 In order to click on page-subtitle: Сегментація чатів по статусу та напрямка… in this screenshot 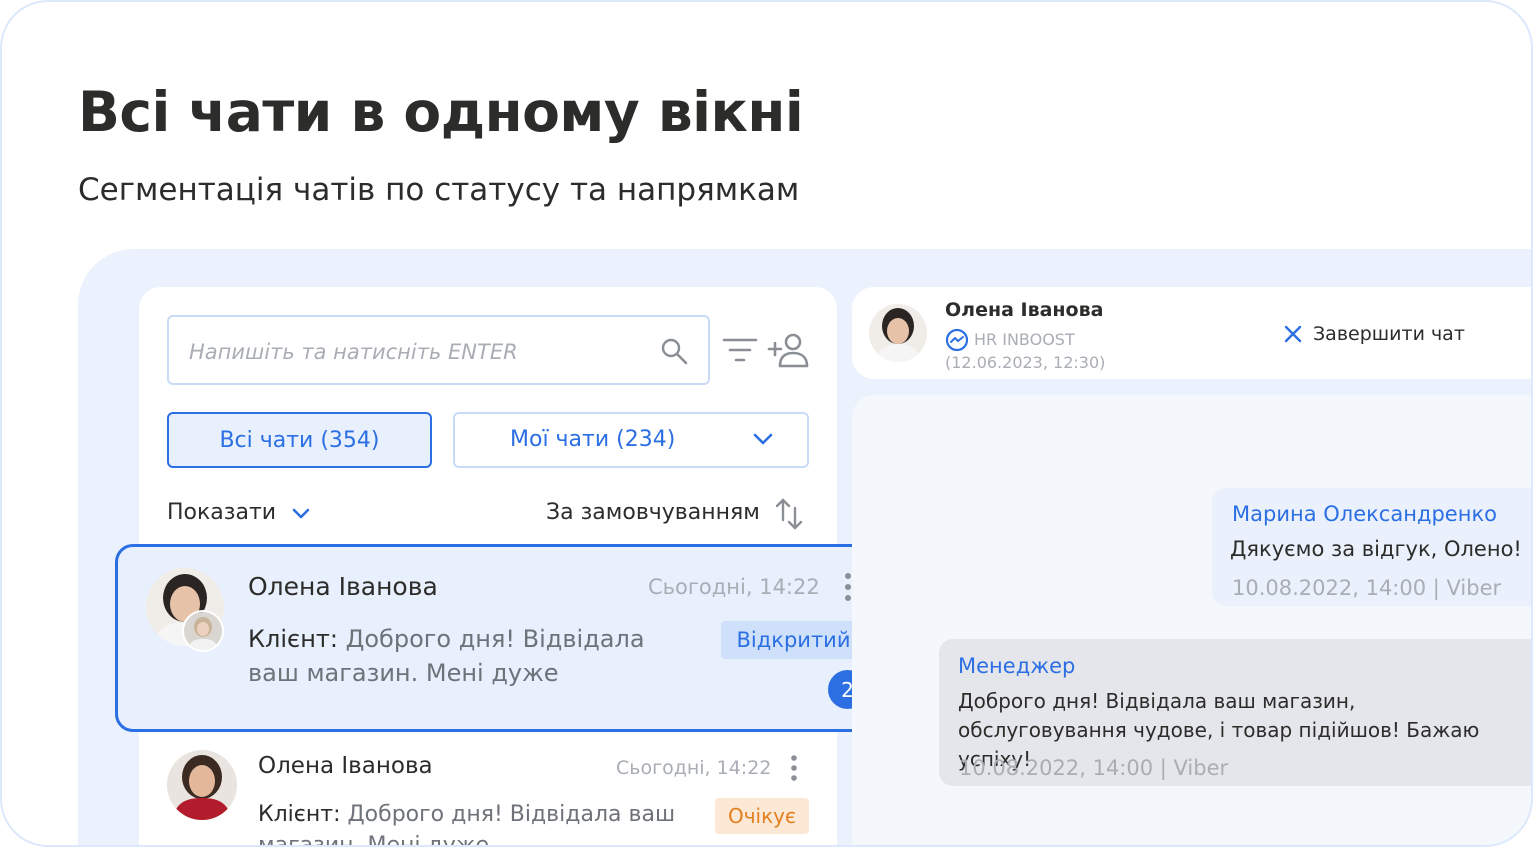, I will do `click(439, 190)`.